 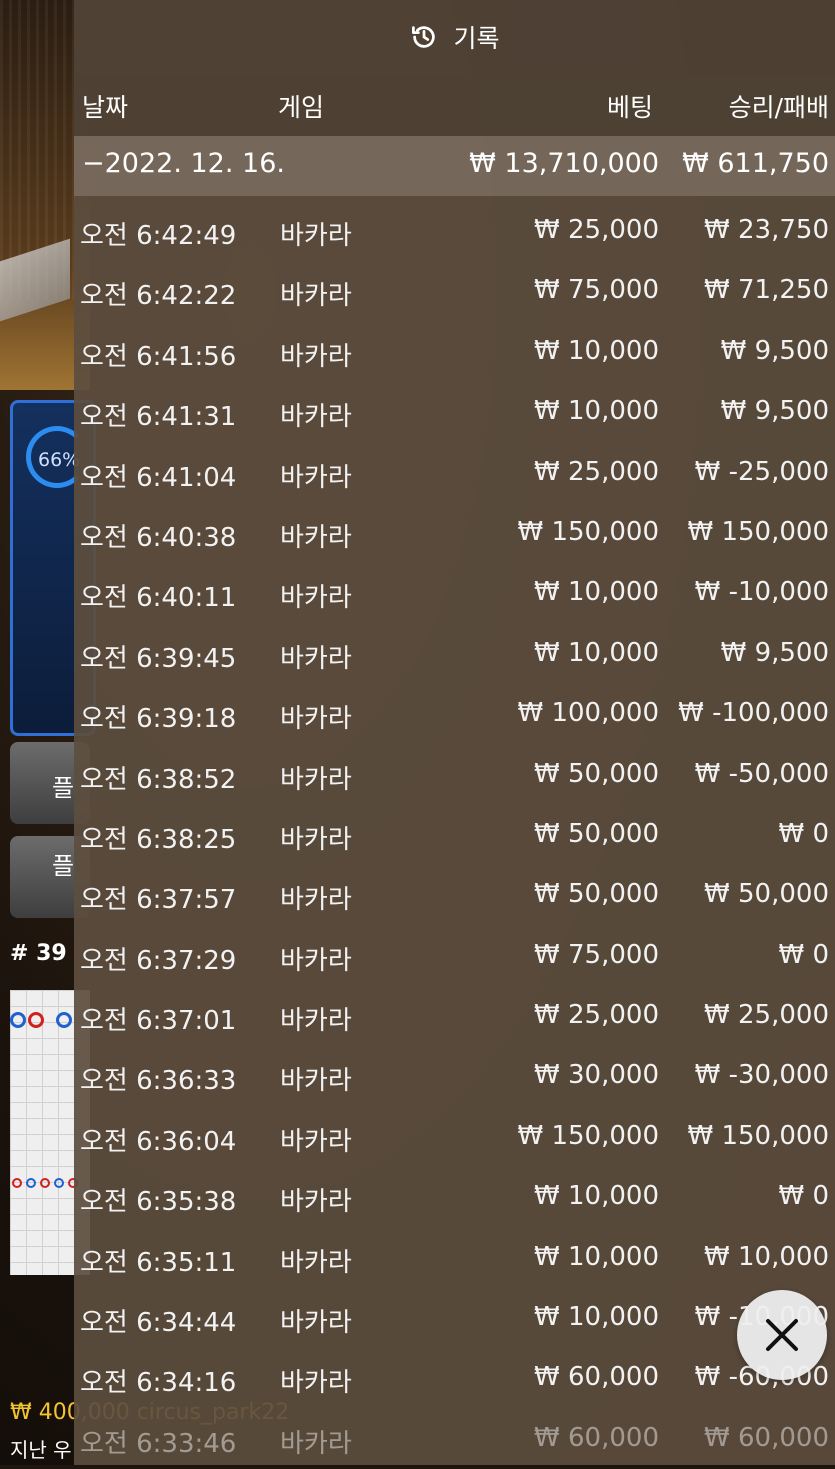 I want to click on history-row-bet: ₩ 100,000, so click(x=588, y=713).